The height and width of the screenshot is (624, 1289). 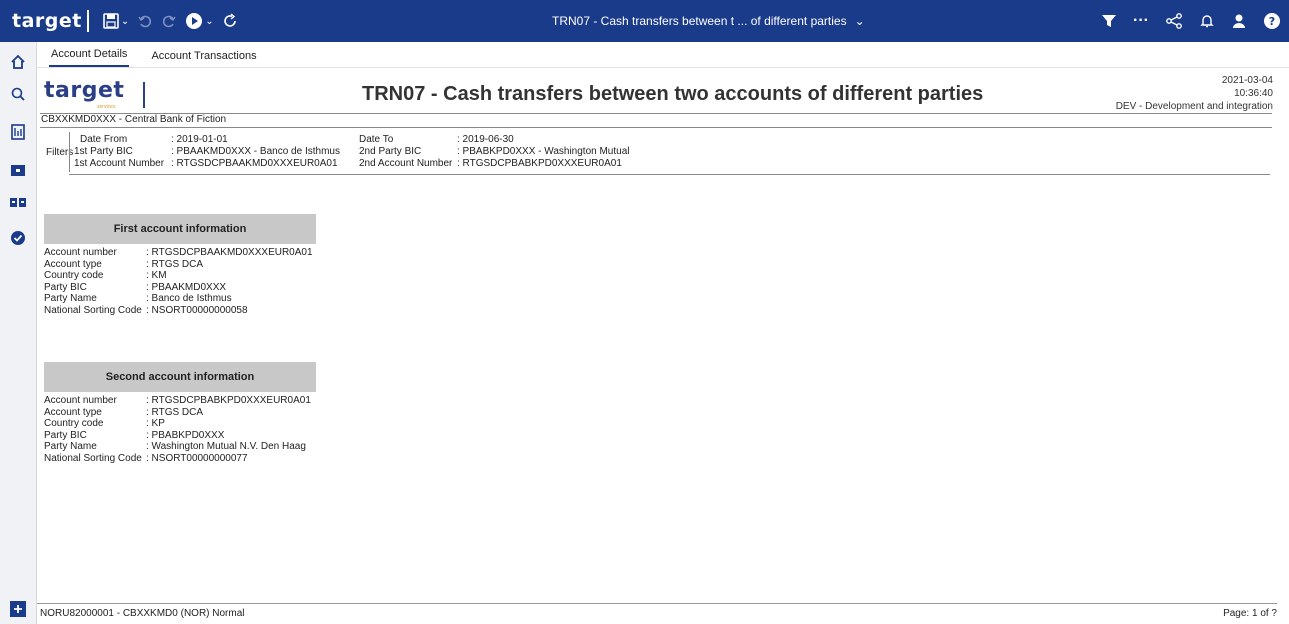 What do you see at coordinates (1141, 21) in the screenshot?
I see `more-icon: ···` at bounding box center [1141, 21].